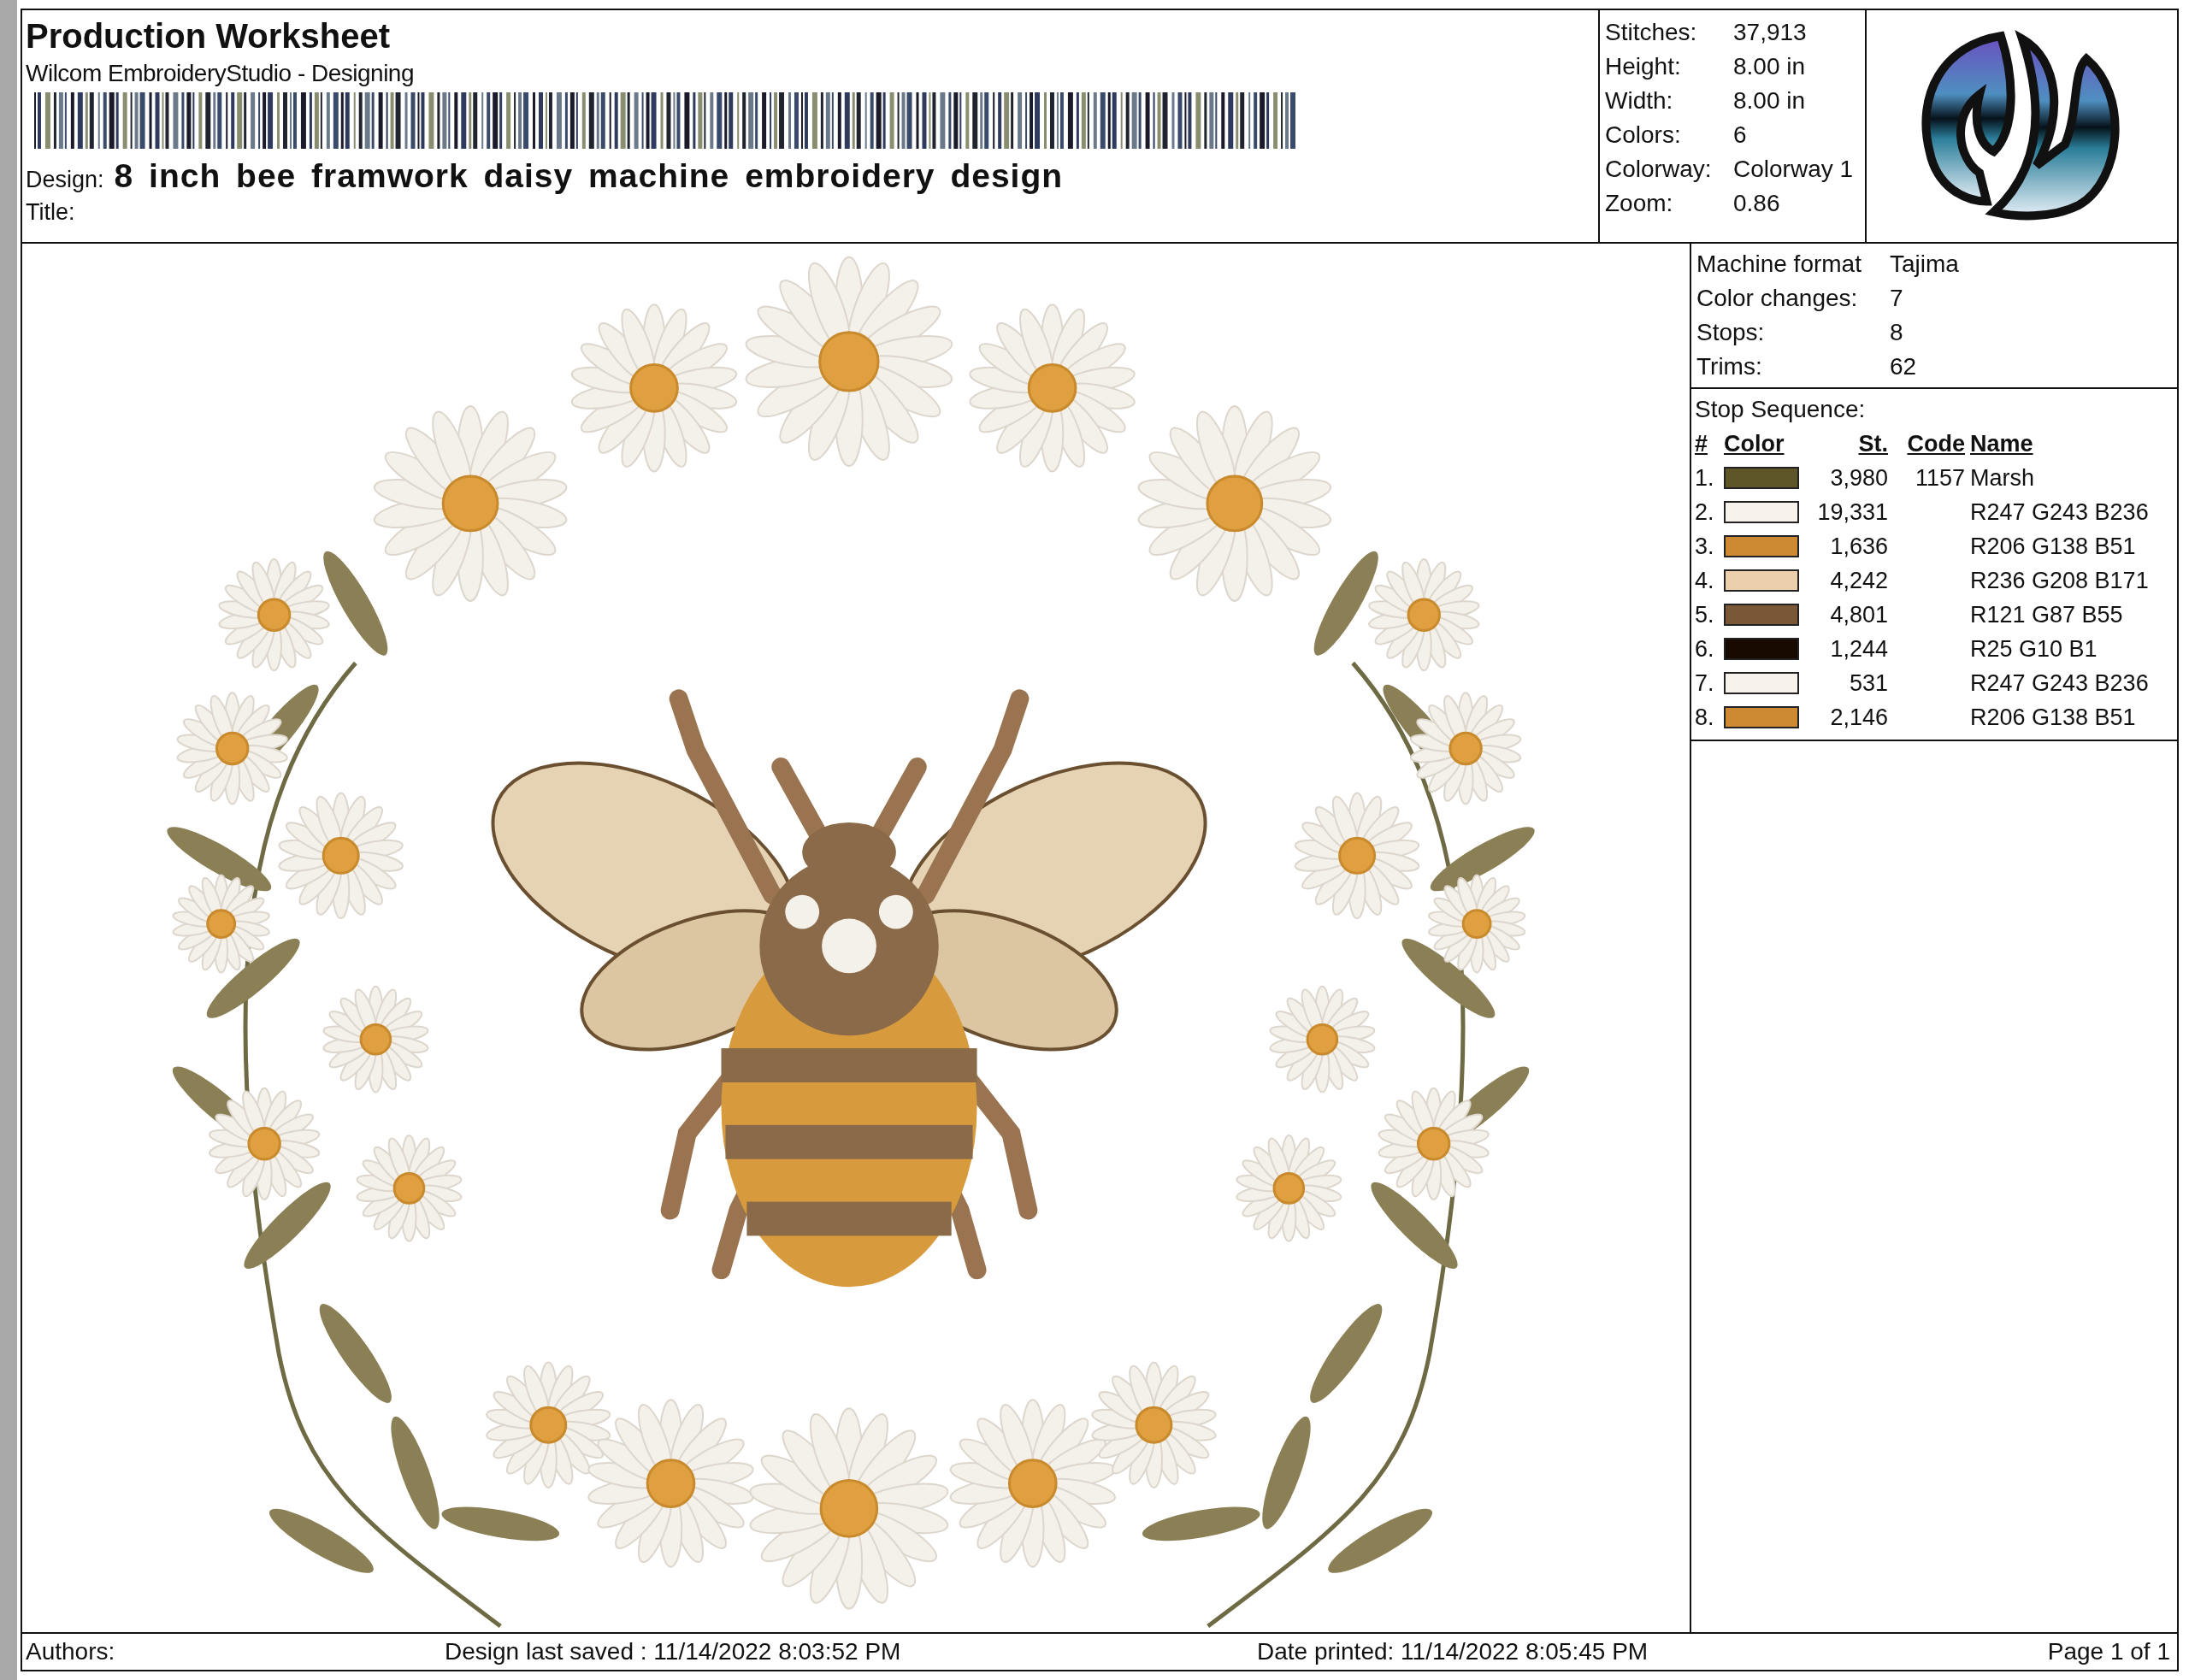  What do you see at coordinates (220, 73) in the screenshot?
I see `program-name: Wilcom EmbroideryStudio - Designing` at bounding box center [220, 73].